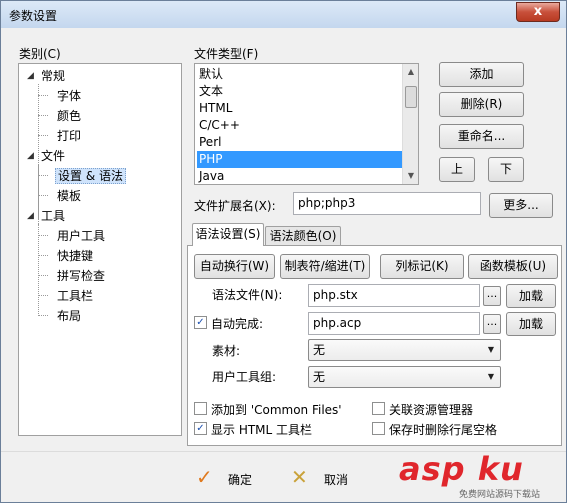 This screenshot has height=503, width=567. Describe the element at coordinates (331, 478) in the screenshot. I see `cancel-button: ✕ 取消` at that location.